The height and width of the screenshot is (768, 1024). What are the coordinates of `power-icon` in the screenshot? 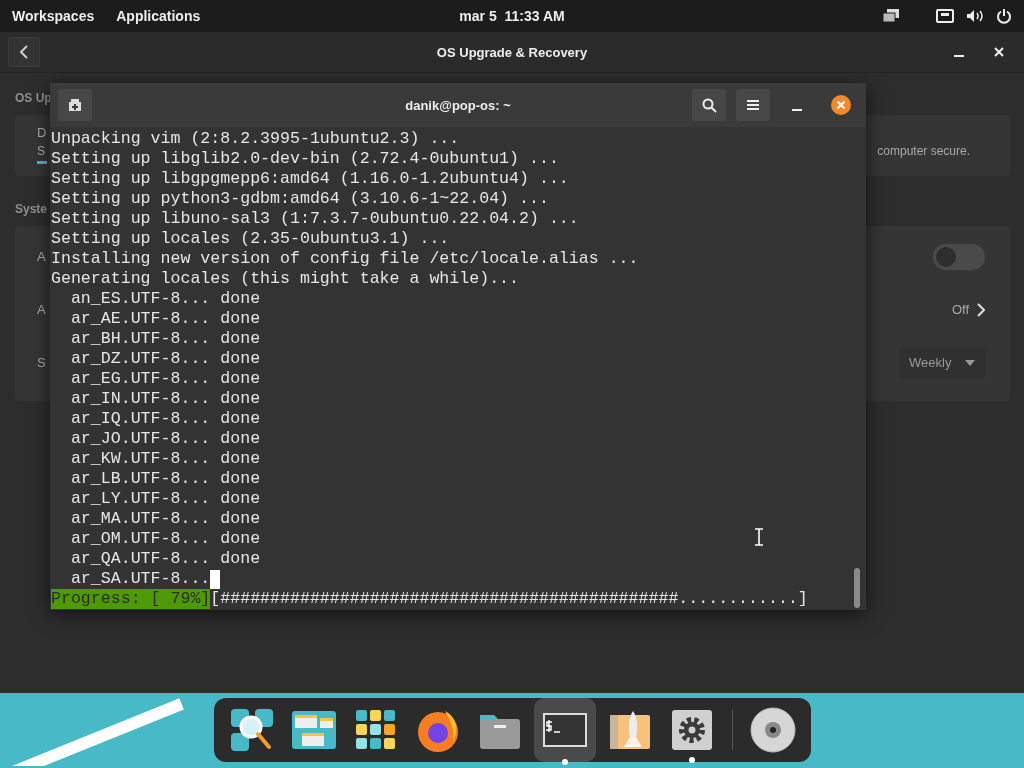 It's located at (1004, 16).